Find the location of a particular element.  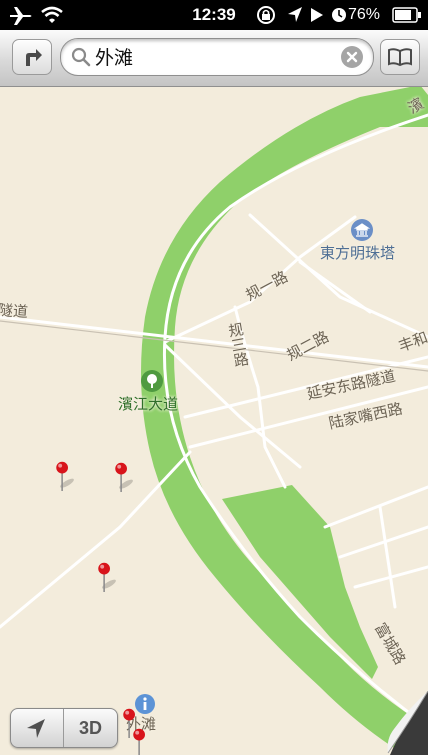

clear-search-button is located at coordinates (352, 57).